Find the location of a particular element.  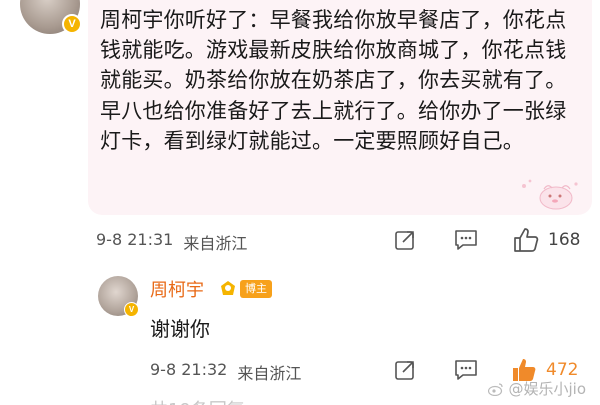

reply-timestamp: 9-8 21:32 is located at coordinates (189, 369).